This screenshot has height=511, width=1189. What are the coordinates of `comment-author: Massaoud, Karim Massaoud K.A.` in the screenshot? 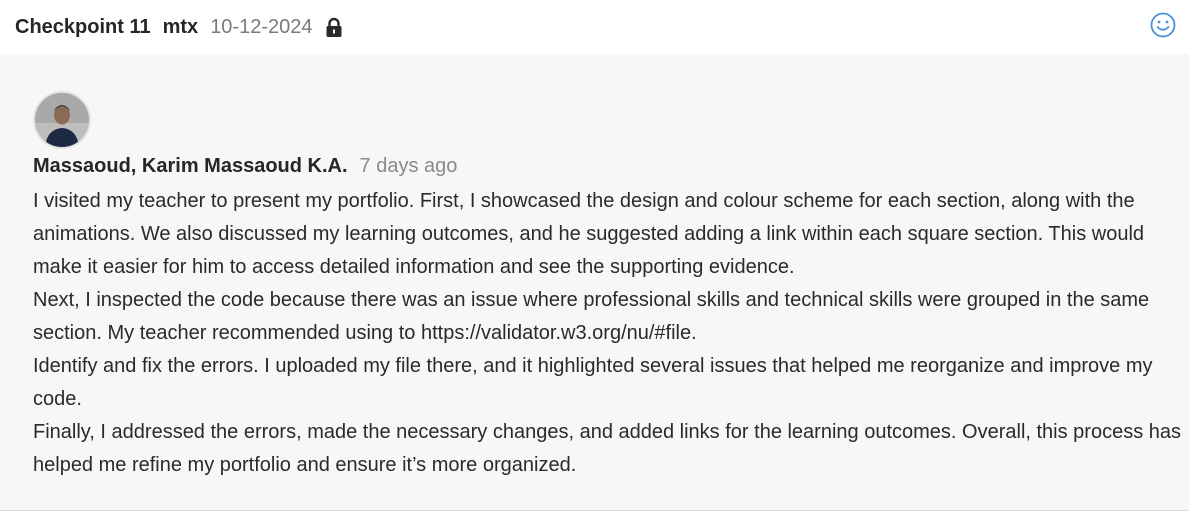 It's located at (190, 166).